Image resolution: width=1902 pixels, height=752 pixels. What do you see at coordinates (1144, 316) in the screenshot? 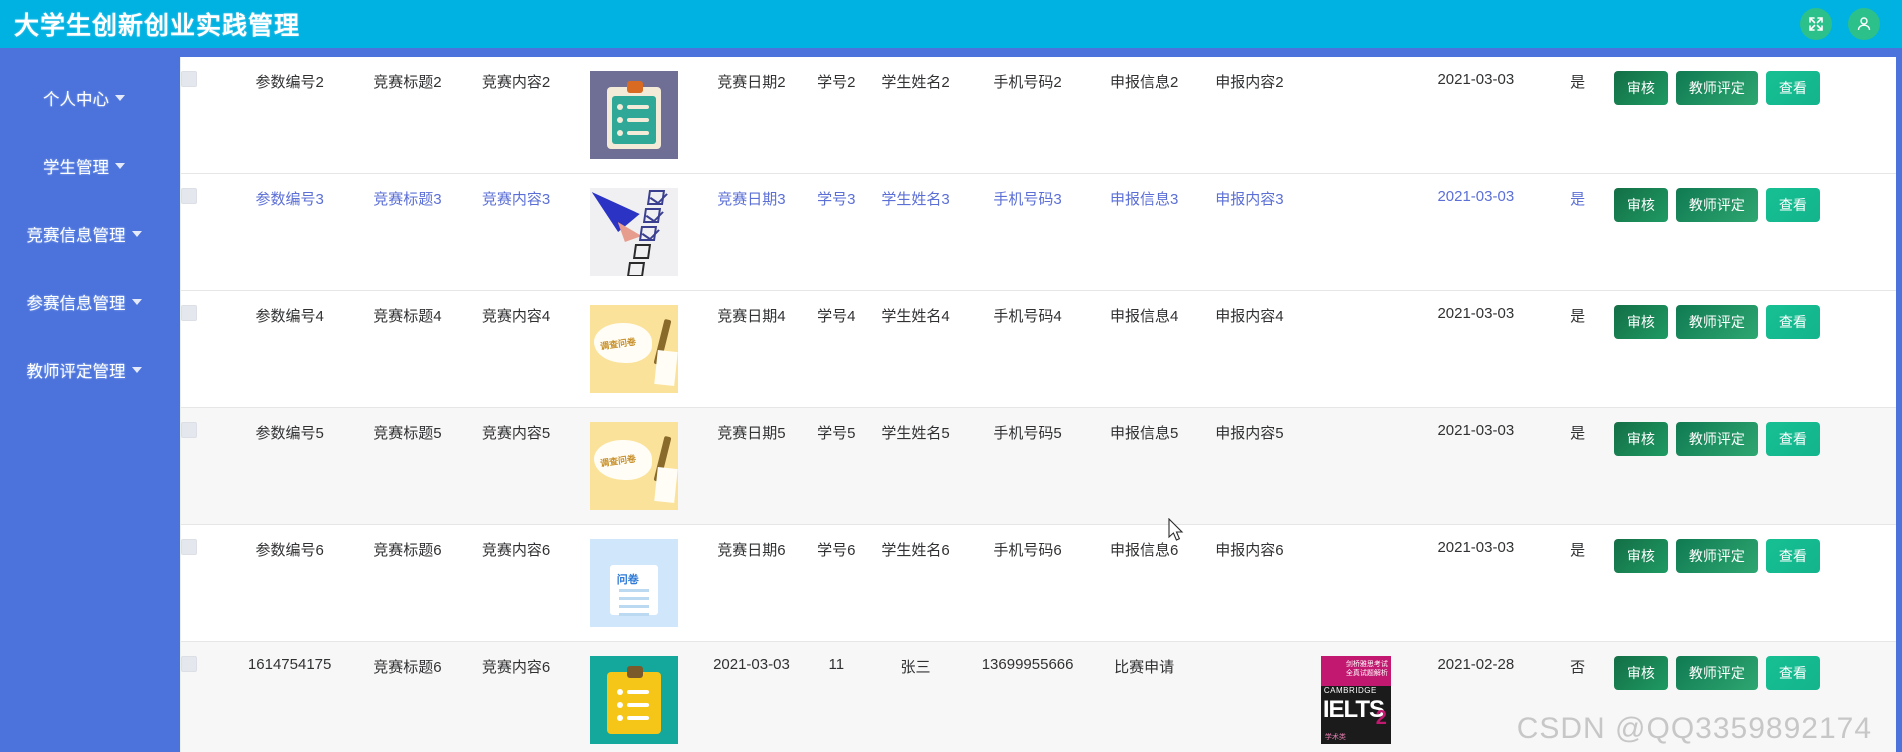
I see `cell-declare-info: 申报信息4` at bounding box center [1144, 316].